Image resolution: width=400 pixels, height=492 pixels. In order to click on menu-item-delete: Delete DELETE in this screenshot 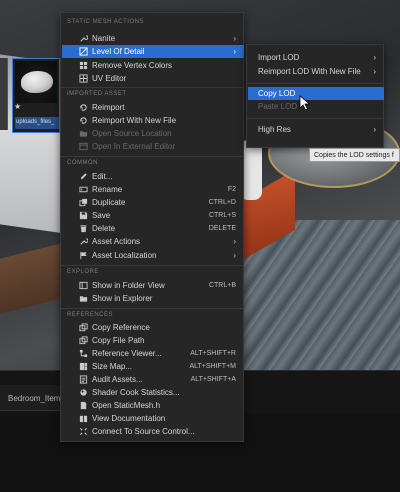, I will do `click(153, 228)`.